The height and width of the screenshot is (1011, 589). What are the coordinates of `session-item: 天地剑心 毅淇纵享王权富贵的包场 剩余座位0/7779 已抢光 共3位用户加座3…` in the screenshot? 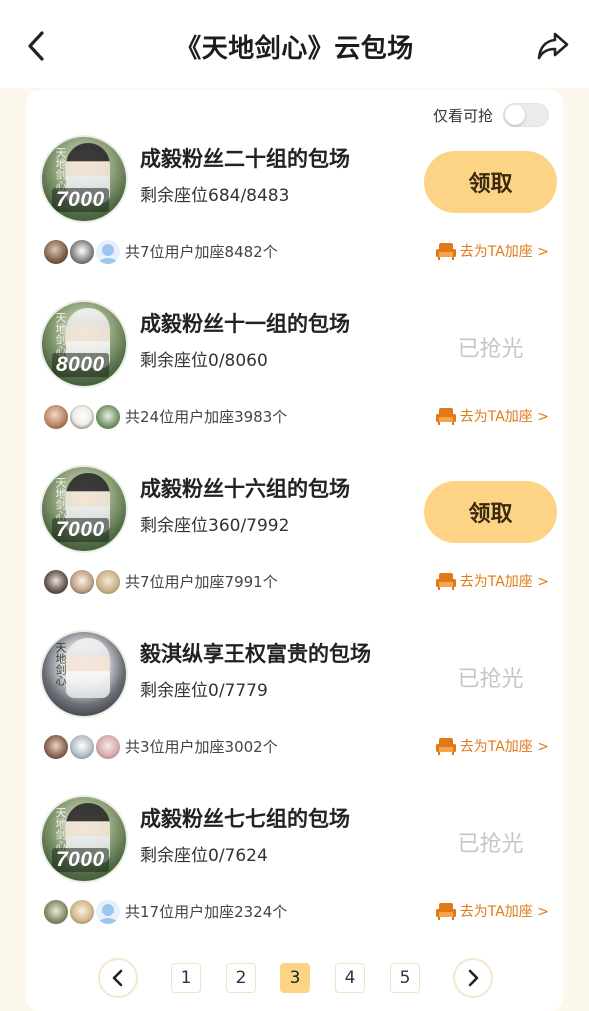 It's located at (294, 712).